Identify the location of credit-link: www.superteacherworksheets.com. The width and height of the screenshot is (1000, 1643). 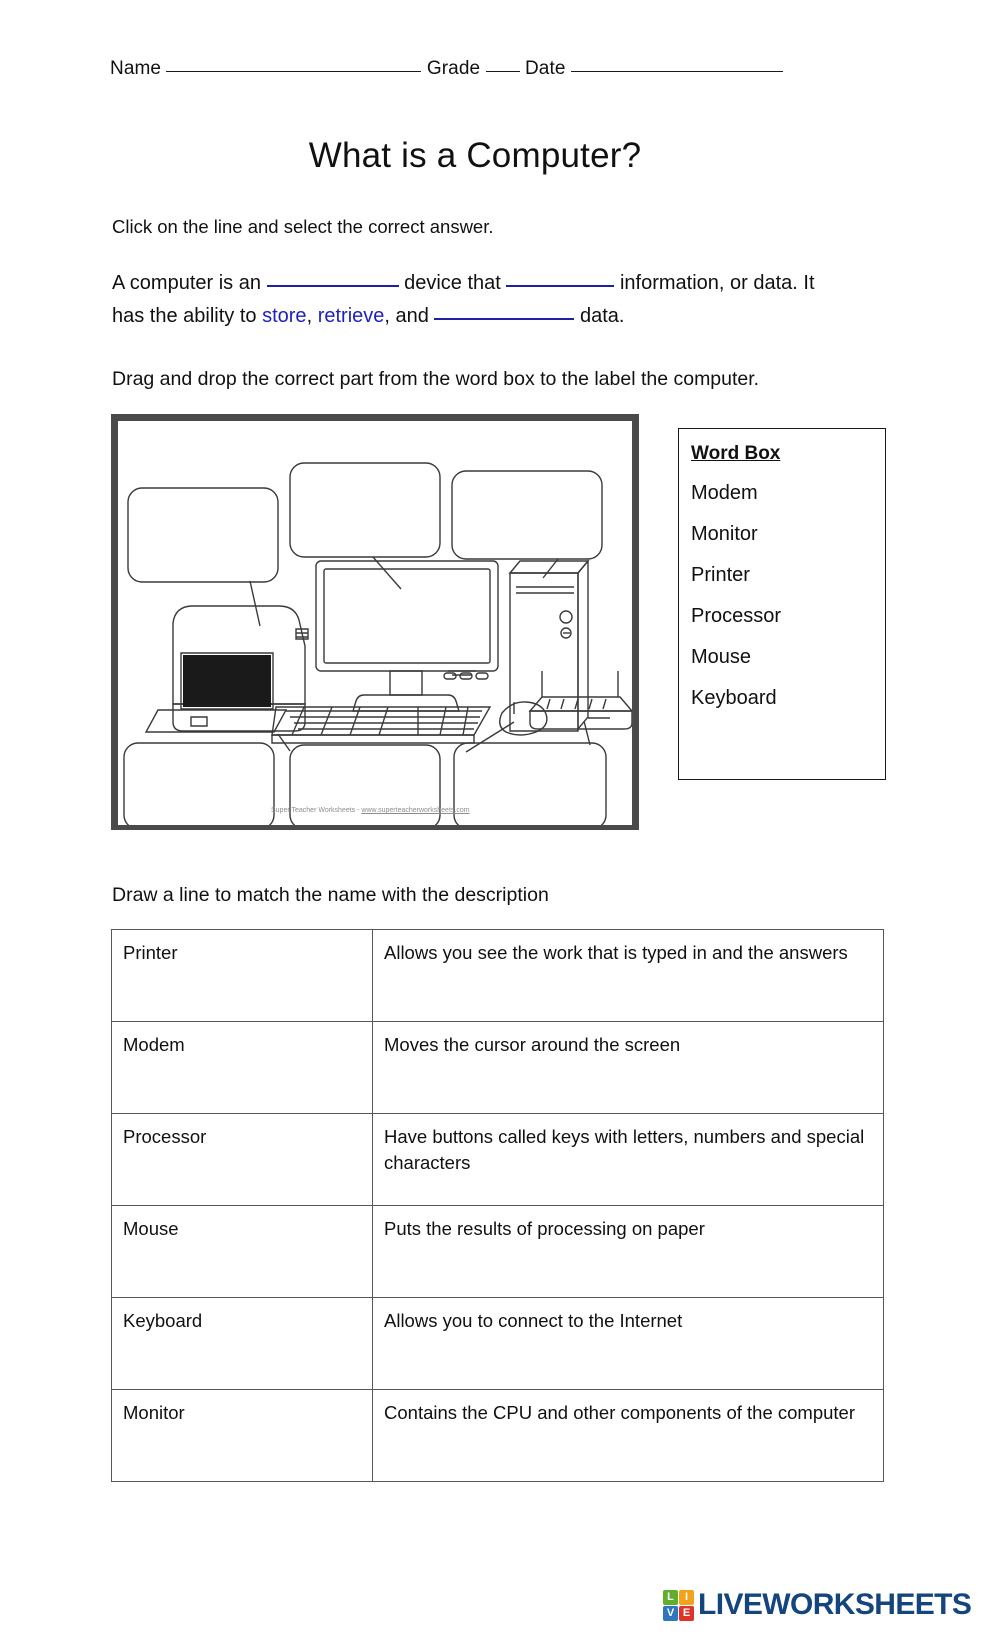
(415, 810).